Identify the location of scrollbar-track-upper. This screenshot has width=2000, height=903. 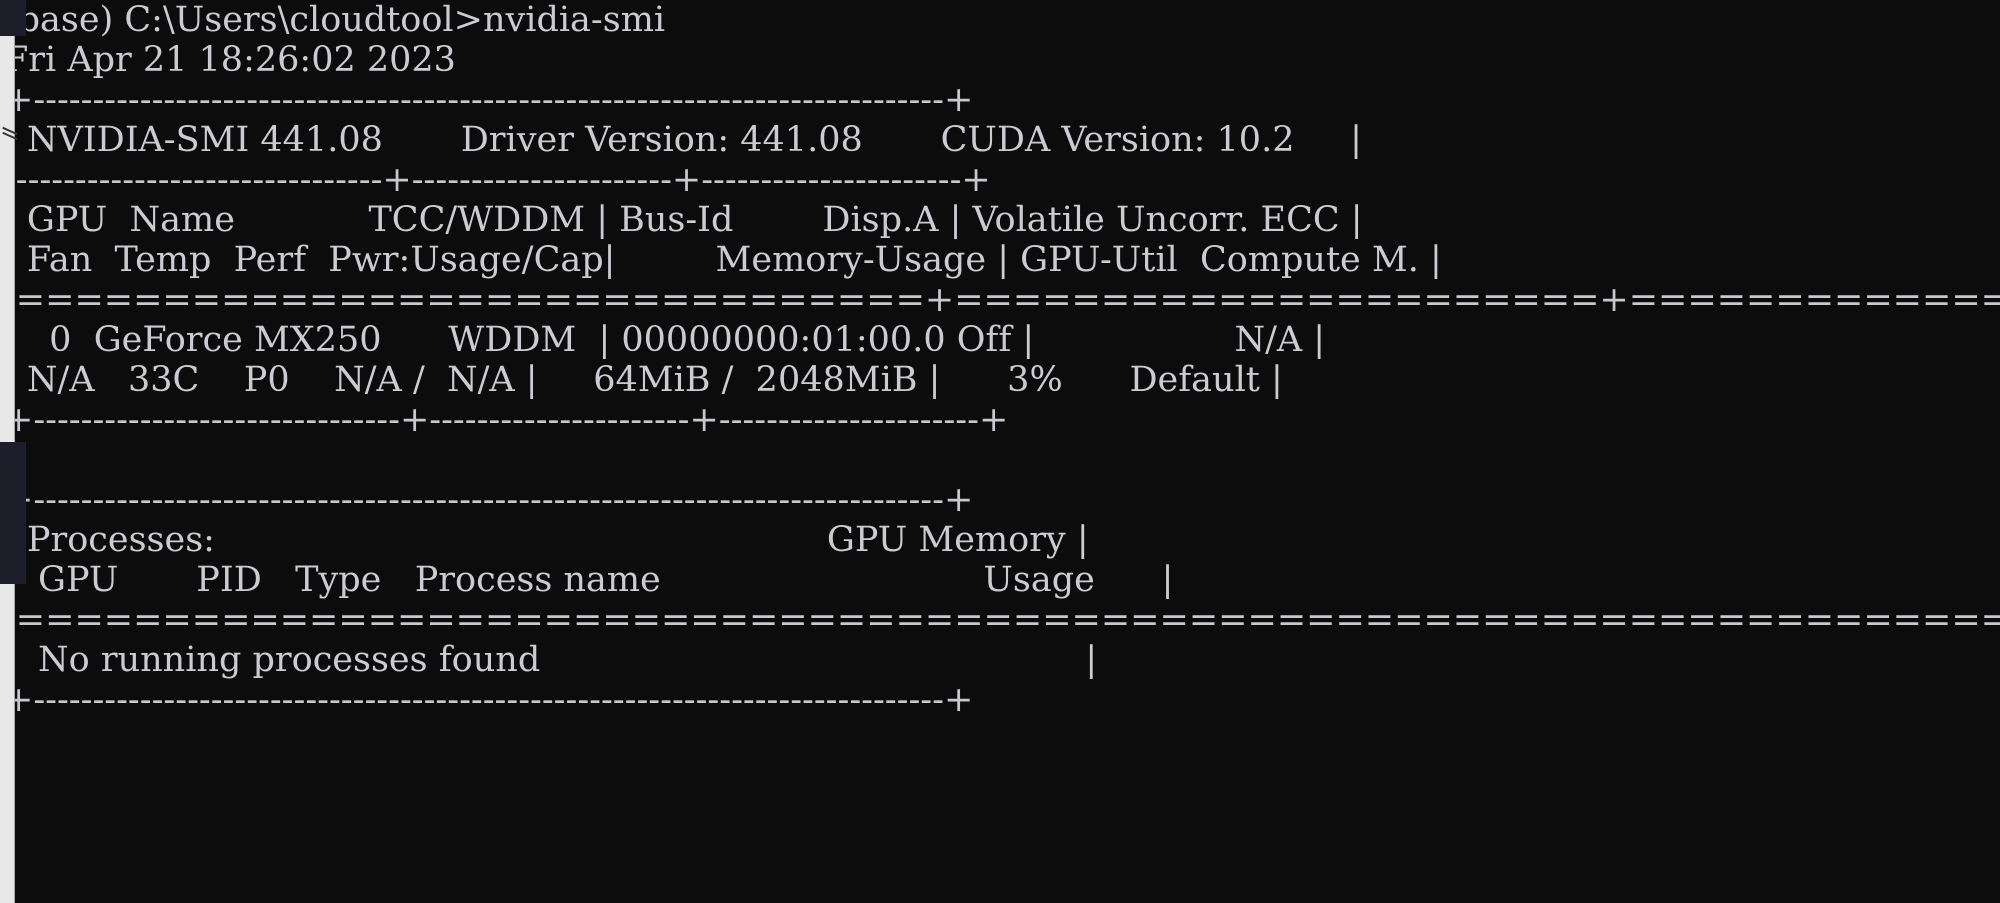
(7, 319).